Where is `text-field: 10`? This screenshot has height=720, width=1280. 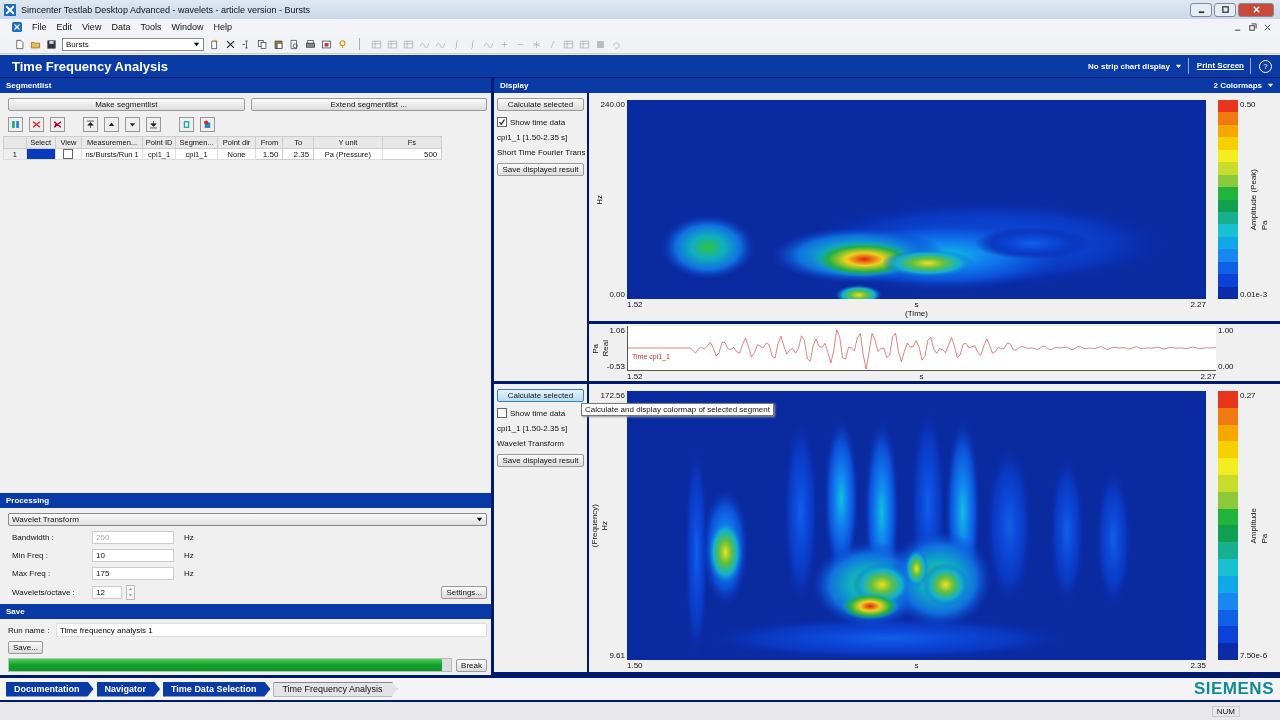 text-field: 10 is located at coordinates (133, 555).